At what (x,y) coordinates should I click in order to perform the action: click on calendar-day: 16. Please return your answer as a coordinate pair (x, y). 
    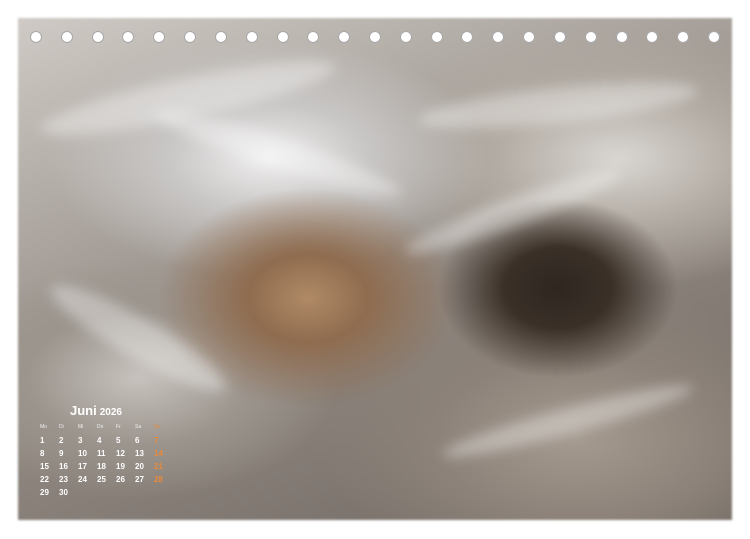
    Looking at the image, I should click on (63, 466).